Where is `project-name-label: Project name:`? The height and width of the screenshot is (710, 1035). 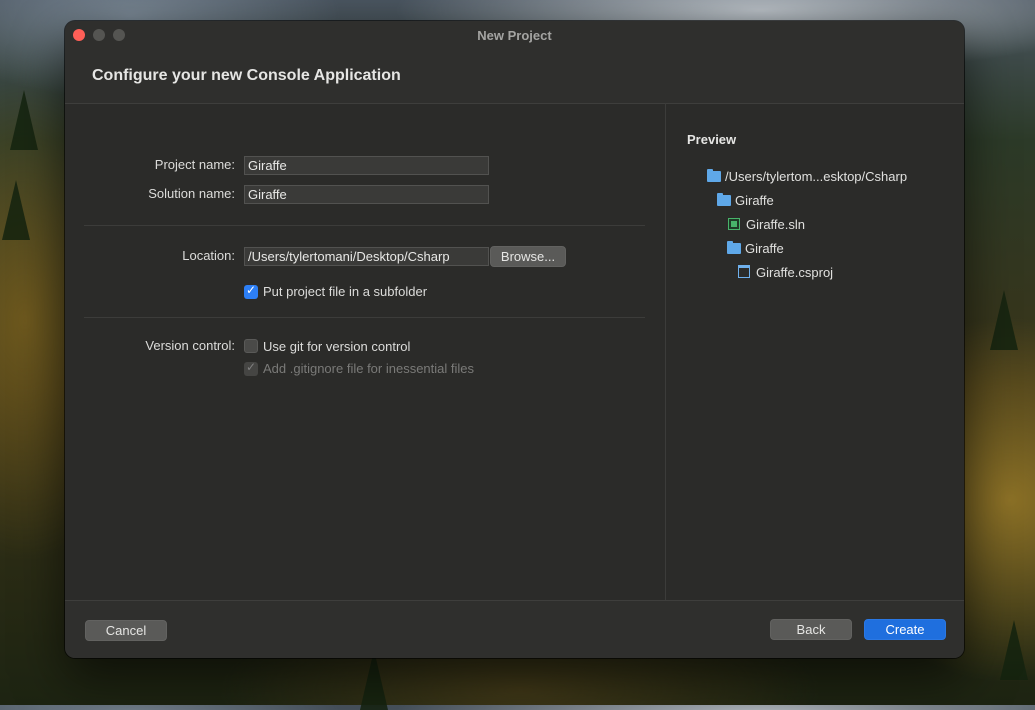 project-name-label: Project name: is located at coordinates (194, 164).